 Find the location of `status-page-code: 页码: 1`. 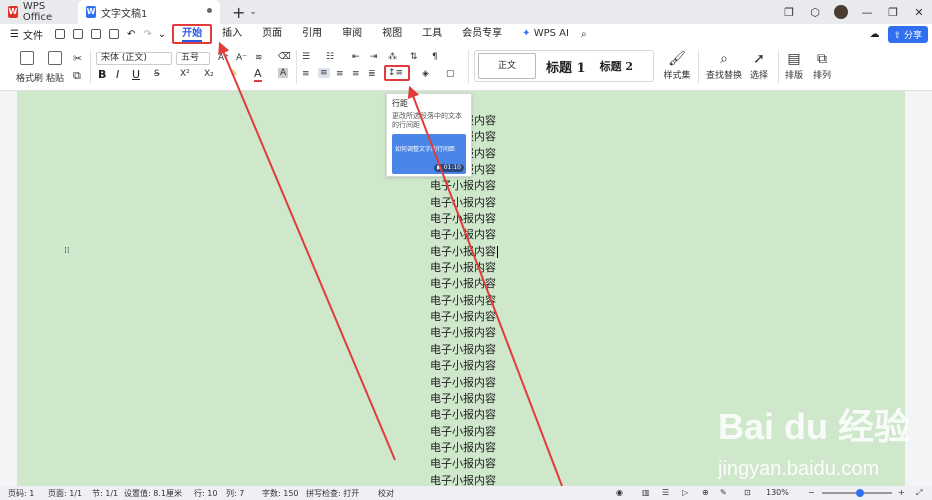

status-page-code: 页码: 1 is located at coordinates (21, 493).